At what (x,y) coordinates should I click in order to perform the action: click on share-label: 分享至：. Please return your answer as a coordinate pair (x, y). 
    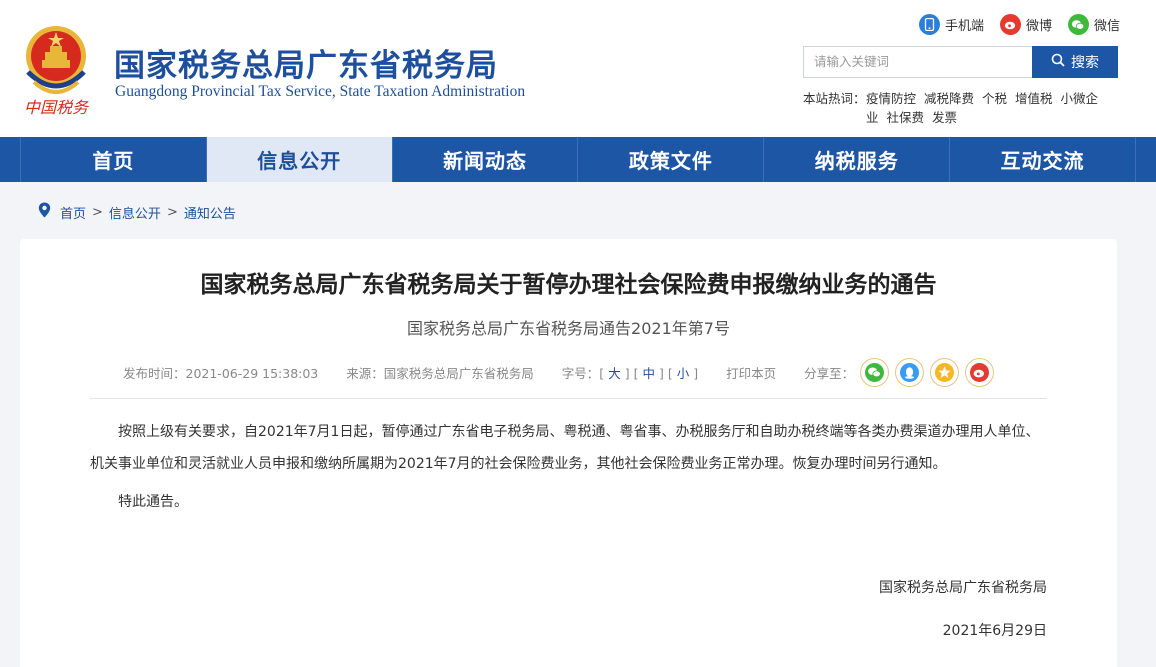
    Looking at the image, I should click on (829, 373).